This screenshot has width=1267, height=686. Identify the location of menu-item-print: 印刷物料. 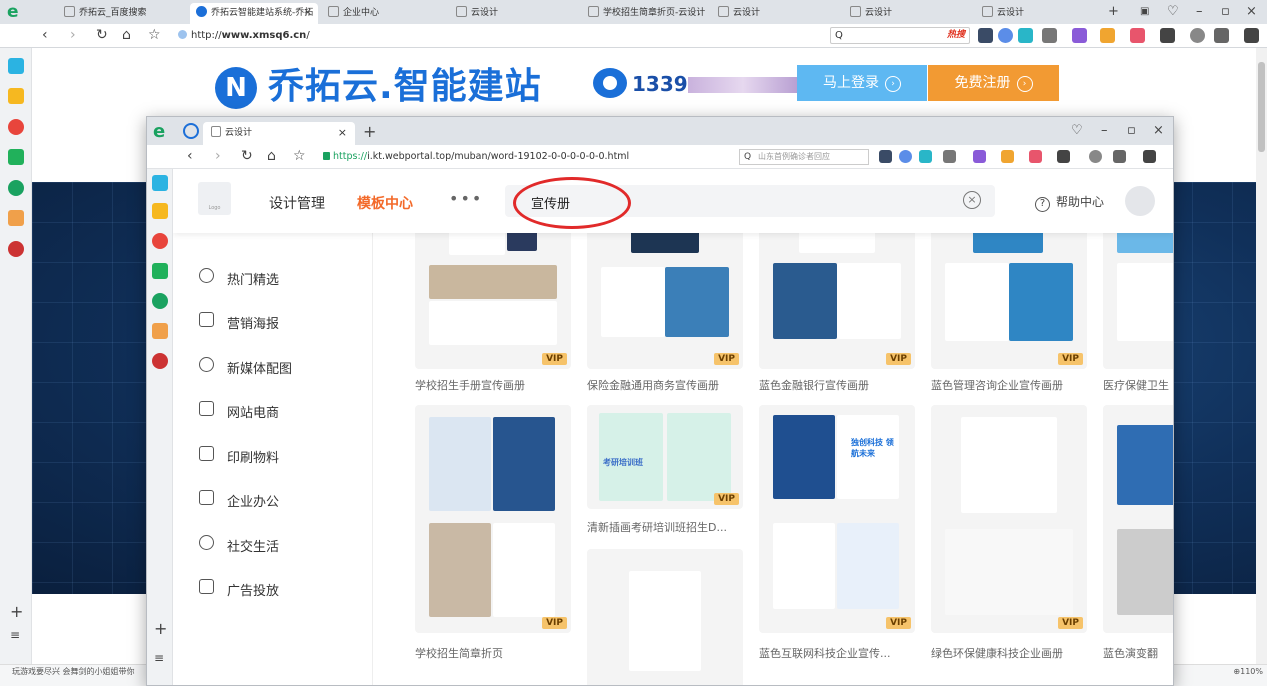
(239, 456).